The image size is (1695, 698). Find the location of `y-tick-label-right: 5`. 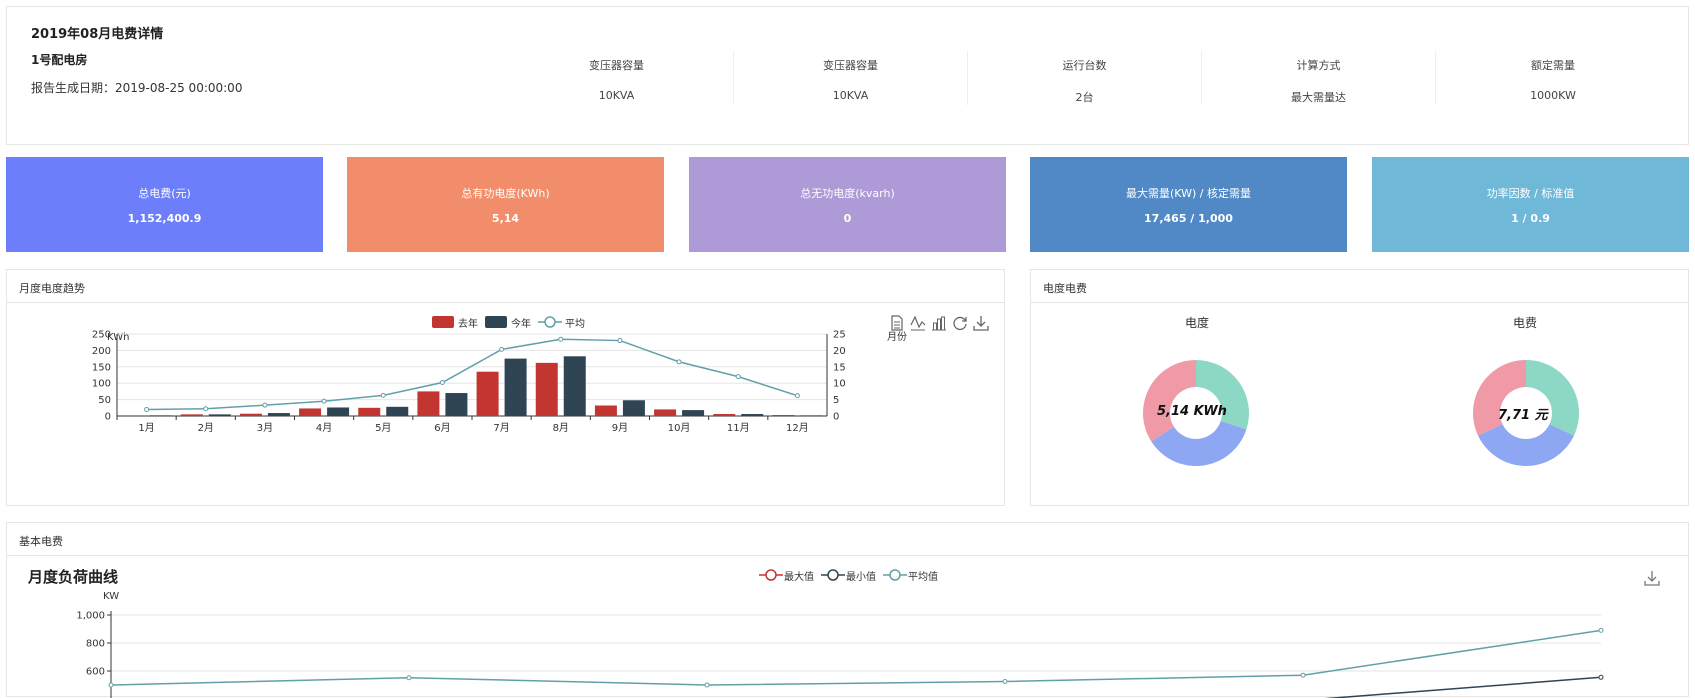

y-tick-label-right: 5 is located at coordinates (836, 400).